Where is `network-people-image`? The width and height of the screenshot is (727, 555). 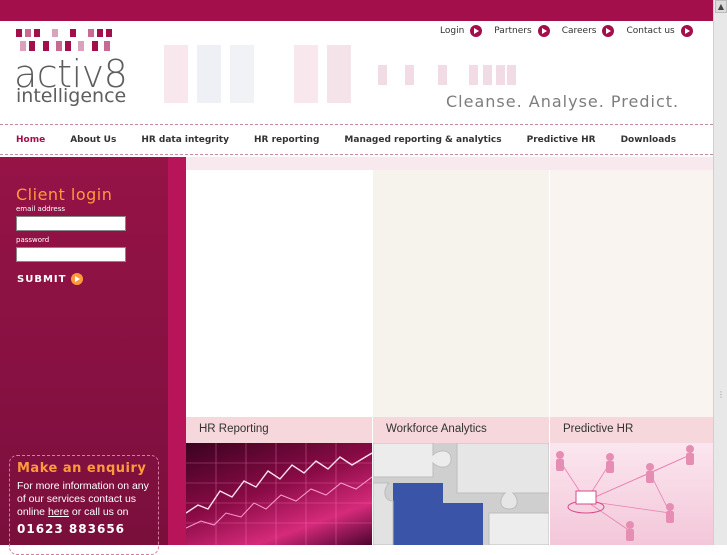 network-people-image is located at coordinates (631, 494).